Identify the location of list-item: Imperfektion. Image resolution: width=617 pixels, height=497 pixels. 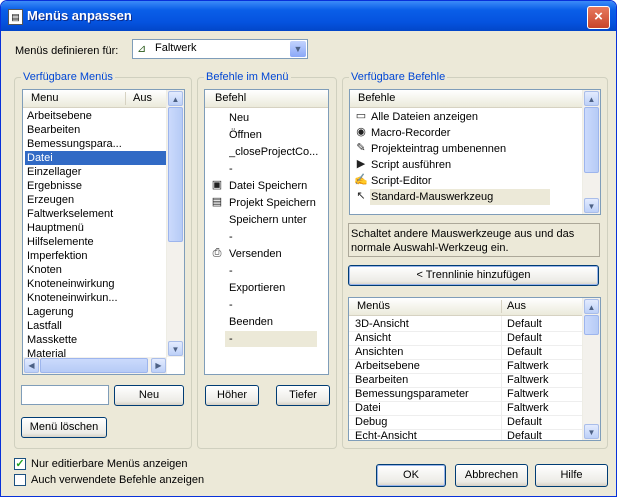
(75, 256).